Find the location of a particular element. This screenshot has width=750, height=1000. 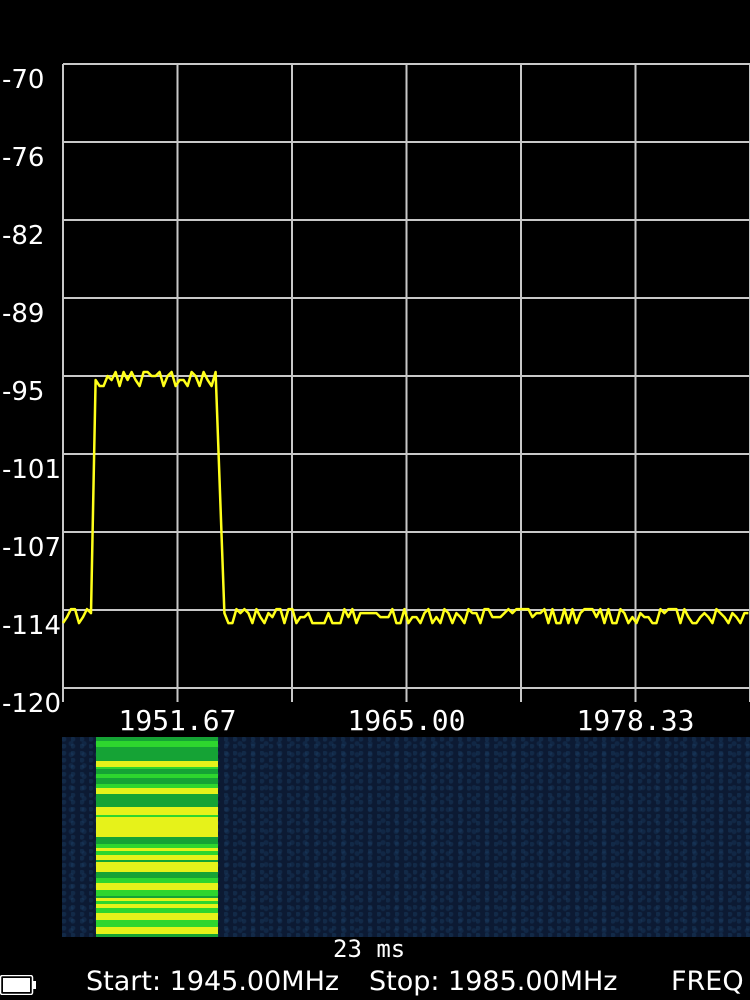

x-tick-label: 1965.00 is located at coordinates (406, 720).